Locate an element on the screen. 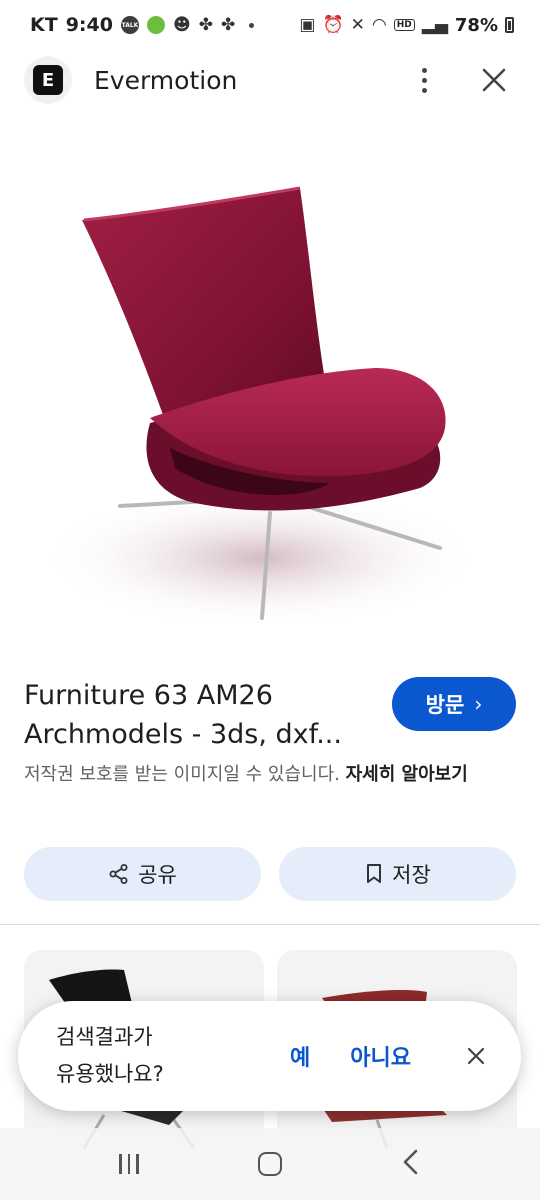 The width and height of the screenshot is (540, 1200). alarm-icon: ⏰ is located at coordinates (333, 25).